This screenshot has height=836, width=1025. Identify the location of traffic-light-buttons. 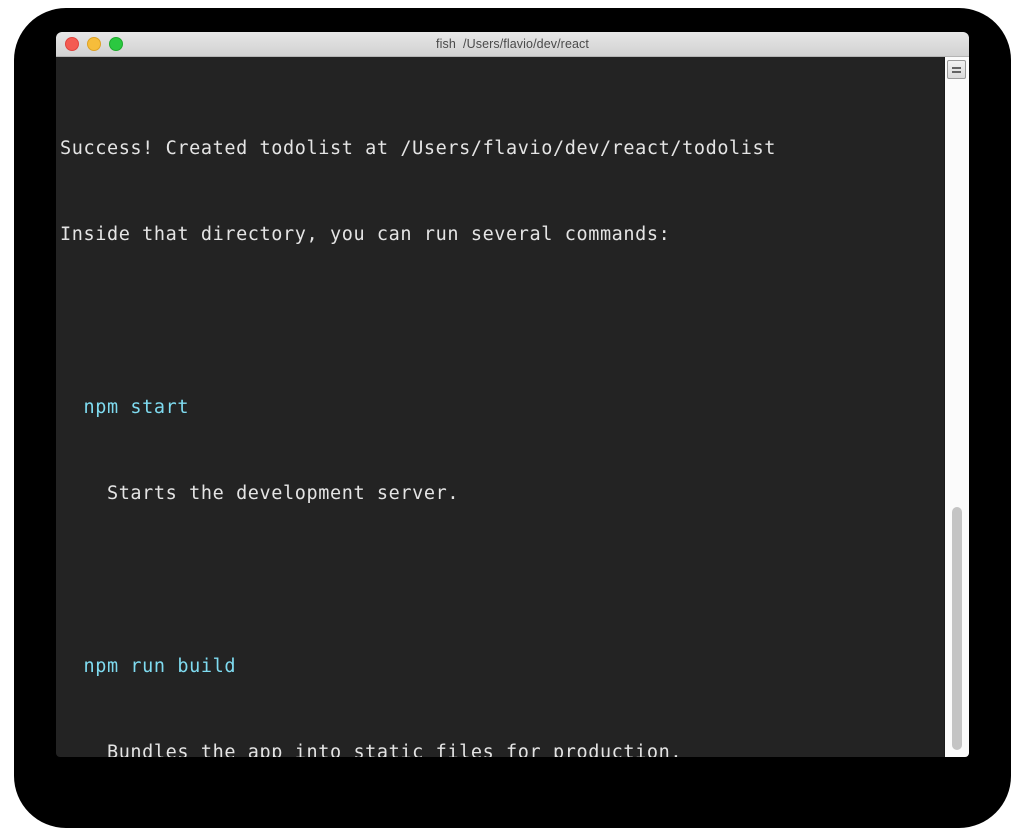
(94, 44).